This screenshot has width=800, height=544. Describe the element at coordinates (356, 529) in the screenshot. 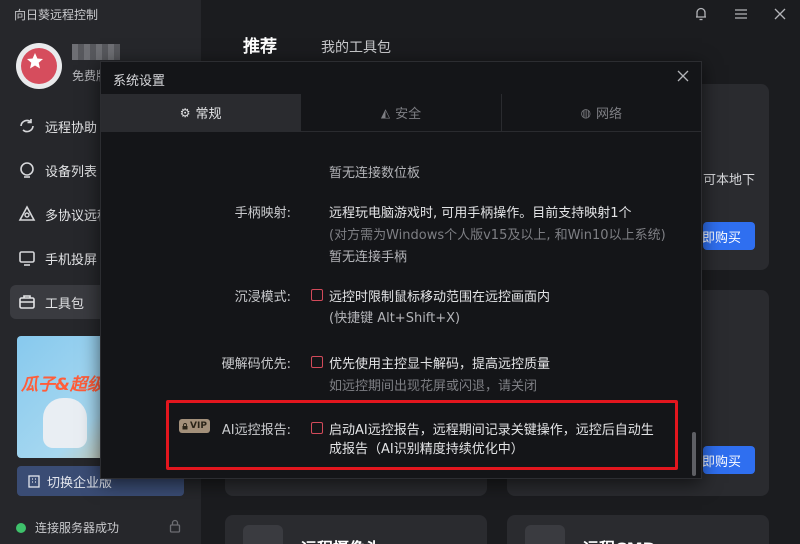

I see `tool-card-remote-camera: 远程摄像头` at that location.